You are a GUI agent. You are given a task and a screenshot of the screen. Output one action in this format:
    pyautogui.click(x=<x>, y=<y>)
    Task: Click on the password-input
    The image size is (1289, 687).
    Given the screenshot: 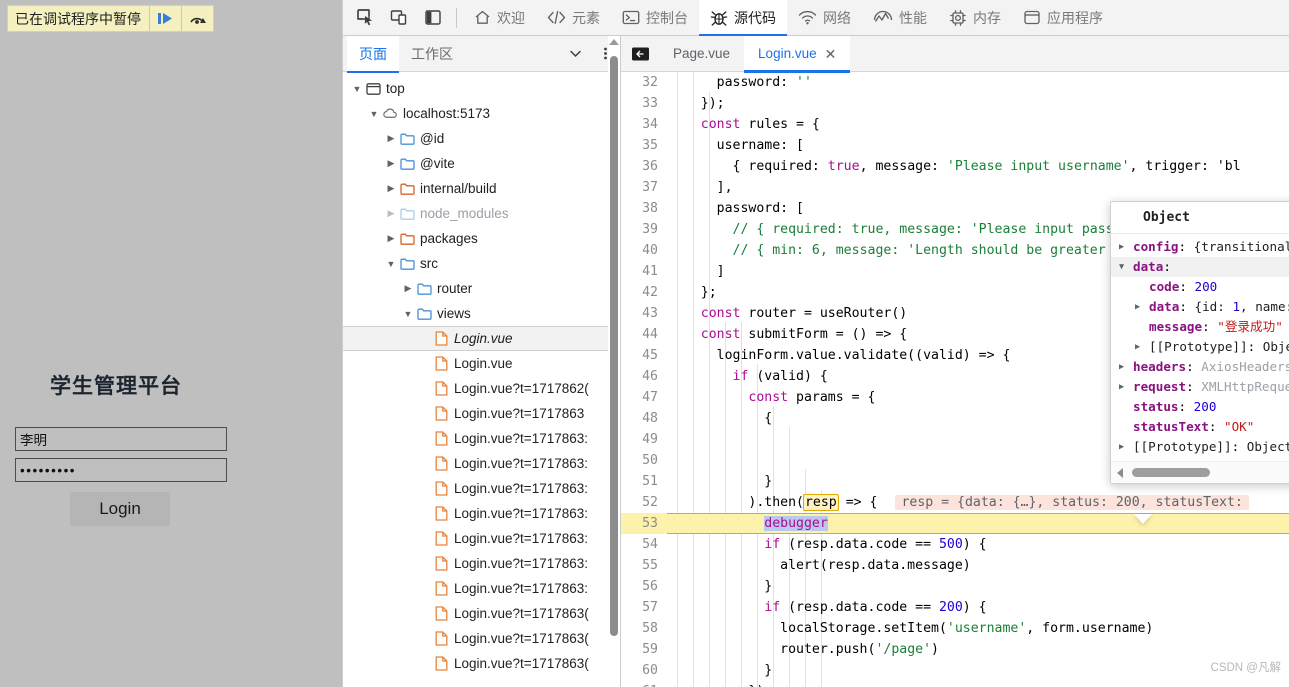 What is the action you would take?
    pyautogui.click(x=121, y=470)
    